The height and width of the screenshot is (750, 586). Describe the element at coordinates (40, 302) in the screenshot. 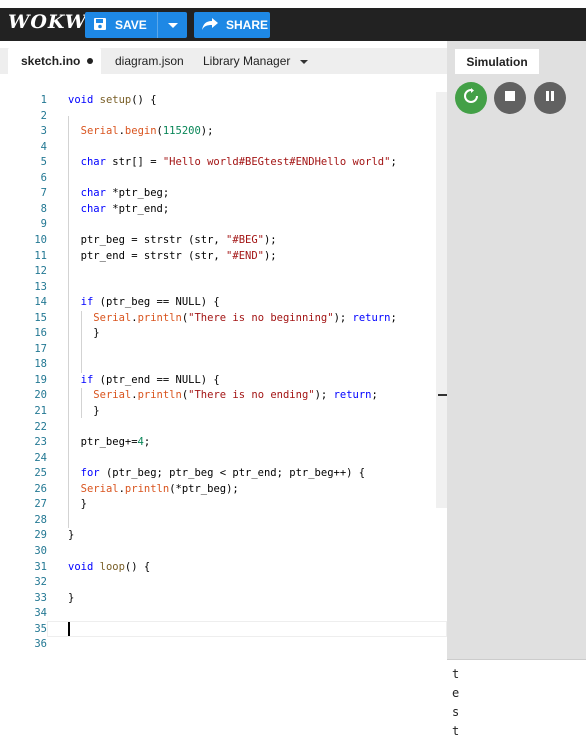

I see `line-number: 14` at that location.